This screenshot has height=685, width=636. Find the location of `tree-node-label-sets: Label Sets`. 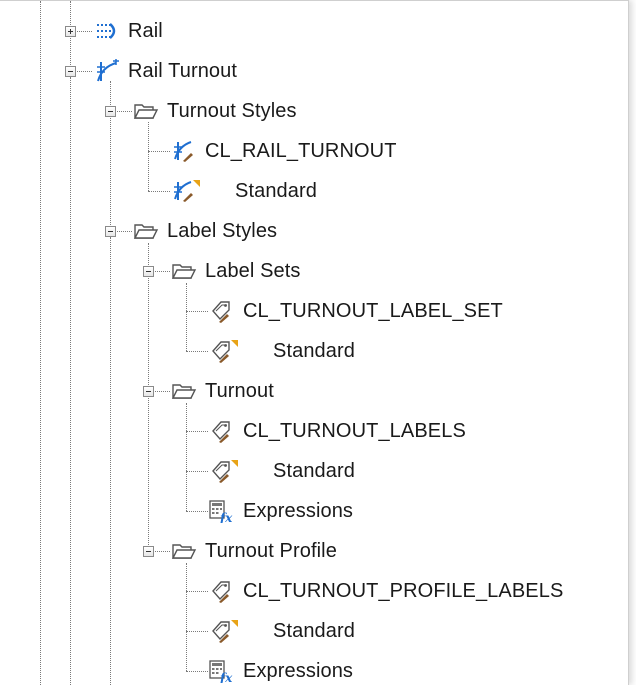

tree-node-label-sets: Label Sets is located at coordinates (236, 271).